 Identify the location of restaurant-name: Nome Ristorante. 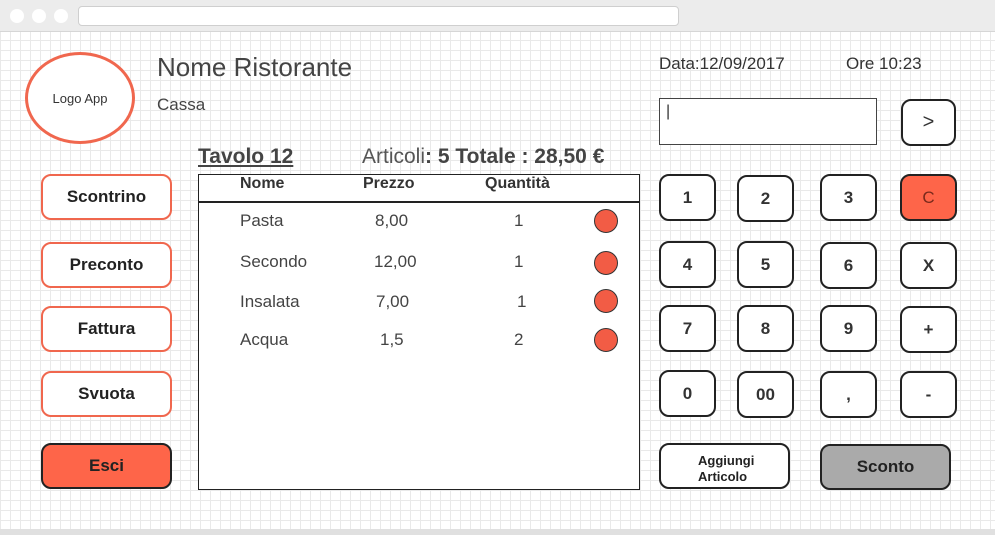
(255, 67).